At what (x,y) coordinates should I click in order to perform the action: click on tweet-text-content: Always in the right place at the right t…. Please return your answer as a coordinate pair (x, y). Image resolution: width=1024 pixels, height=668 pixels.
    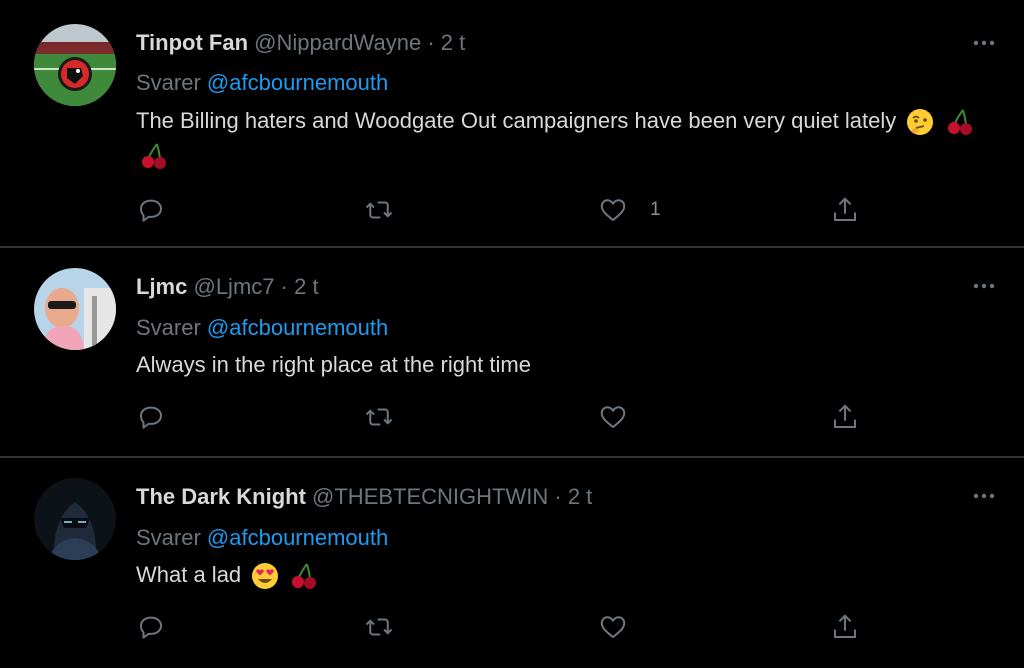
    Looking at the image, I should click on (333, 364).